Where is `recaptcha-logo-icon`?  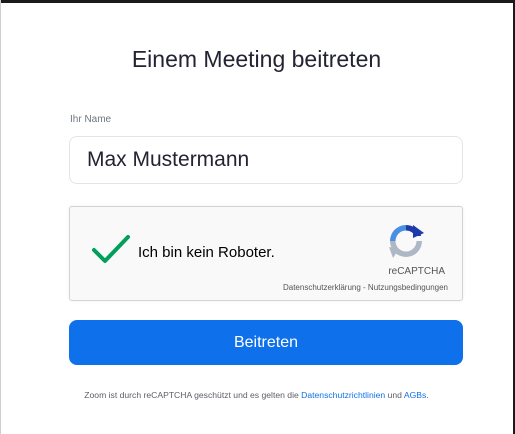
recaptcha-logo-icon is located at coordinates (406, 241).